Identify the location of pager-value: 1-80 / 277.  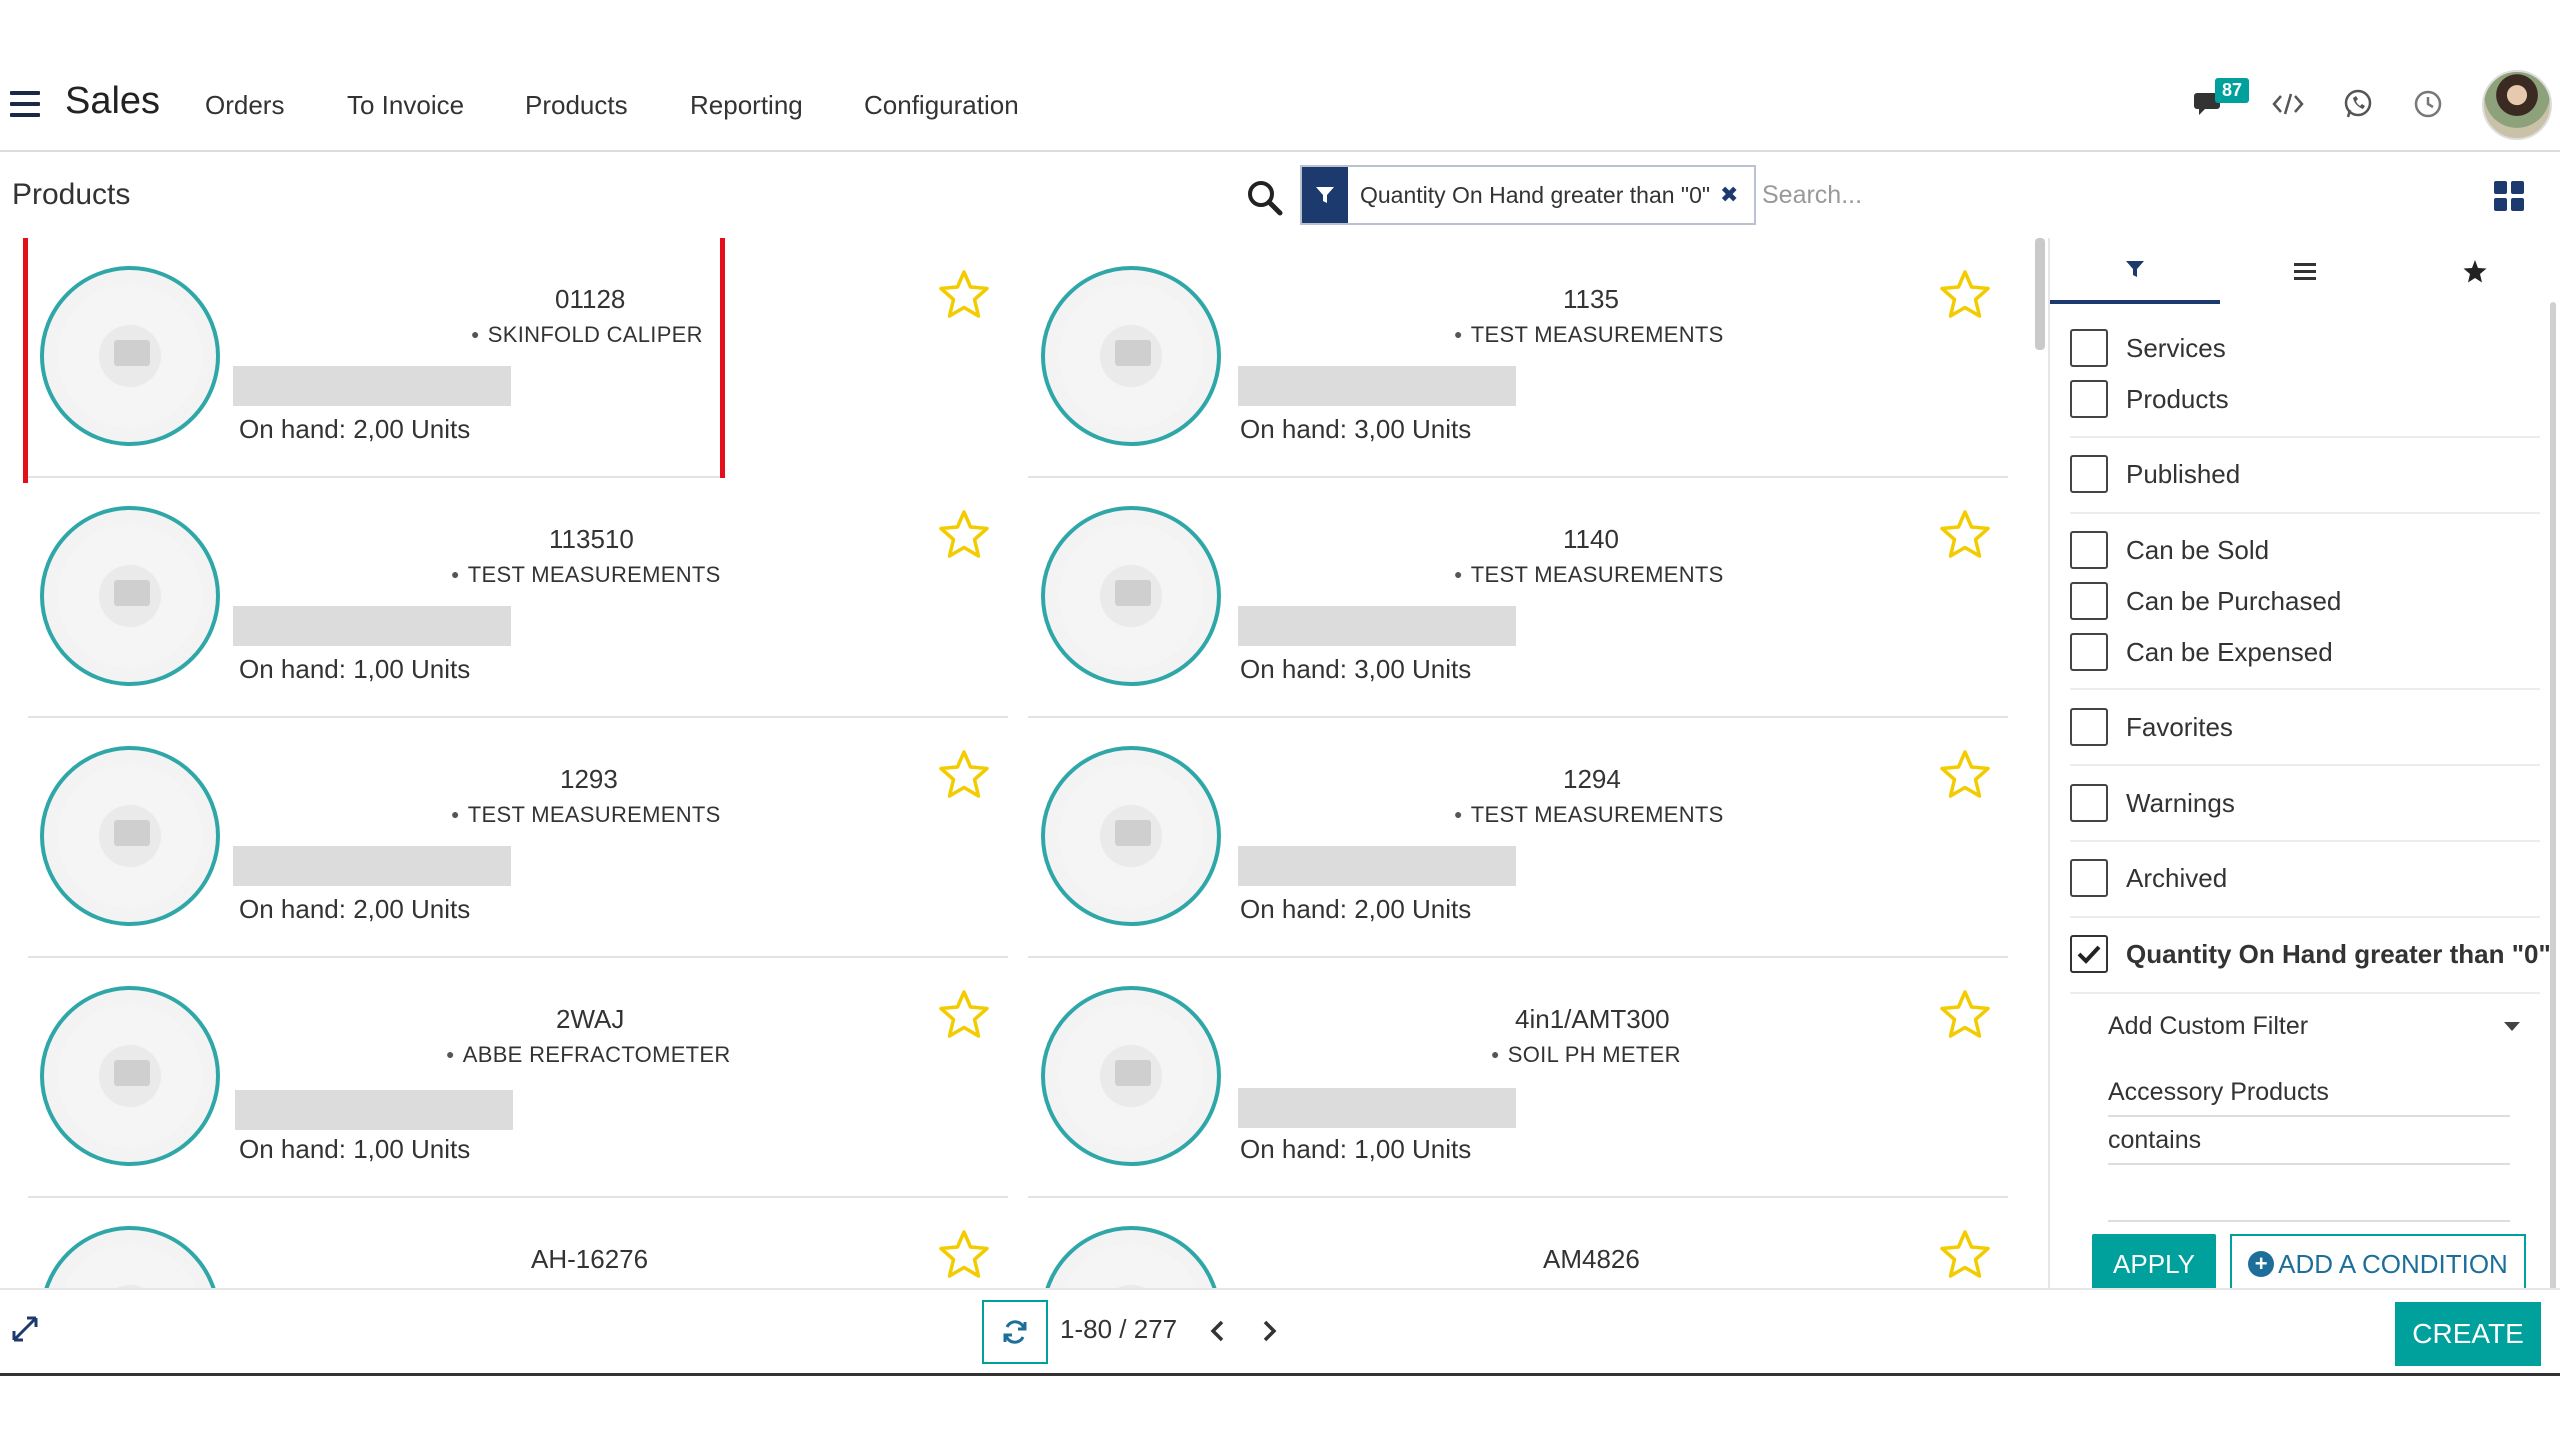
(1118, 1329).